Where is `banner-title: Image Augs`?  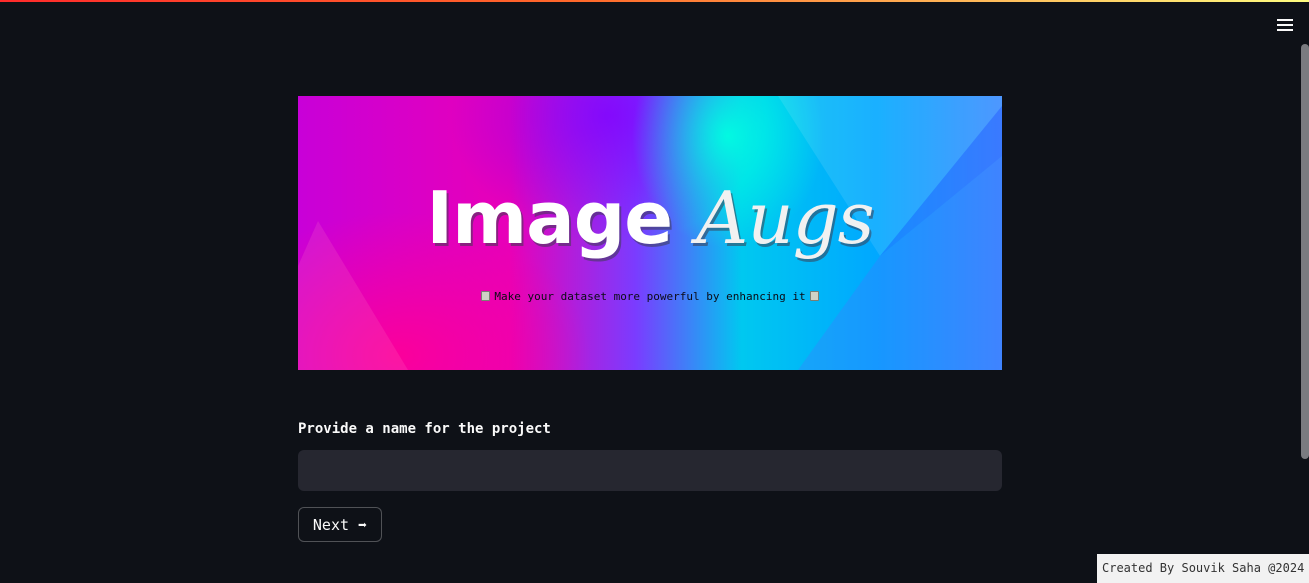
banner-title: Image Augs is located at coordinates (650, 218).